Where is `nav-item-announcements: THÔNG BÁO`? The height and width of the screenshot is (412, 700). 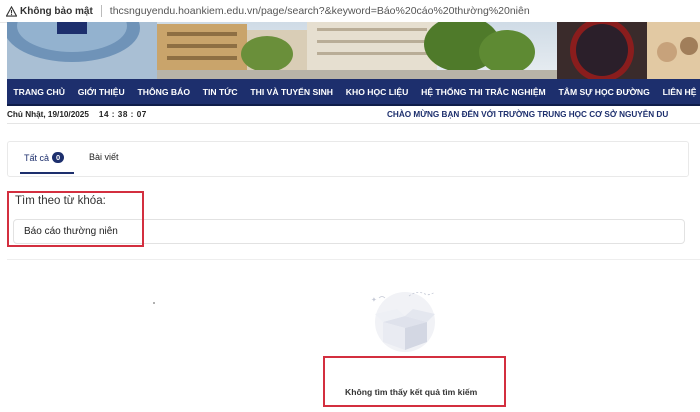
nav-item-announcements: THÔNG BÁO is located at coordinates (163, 92).